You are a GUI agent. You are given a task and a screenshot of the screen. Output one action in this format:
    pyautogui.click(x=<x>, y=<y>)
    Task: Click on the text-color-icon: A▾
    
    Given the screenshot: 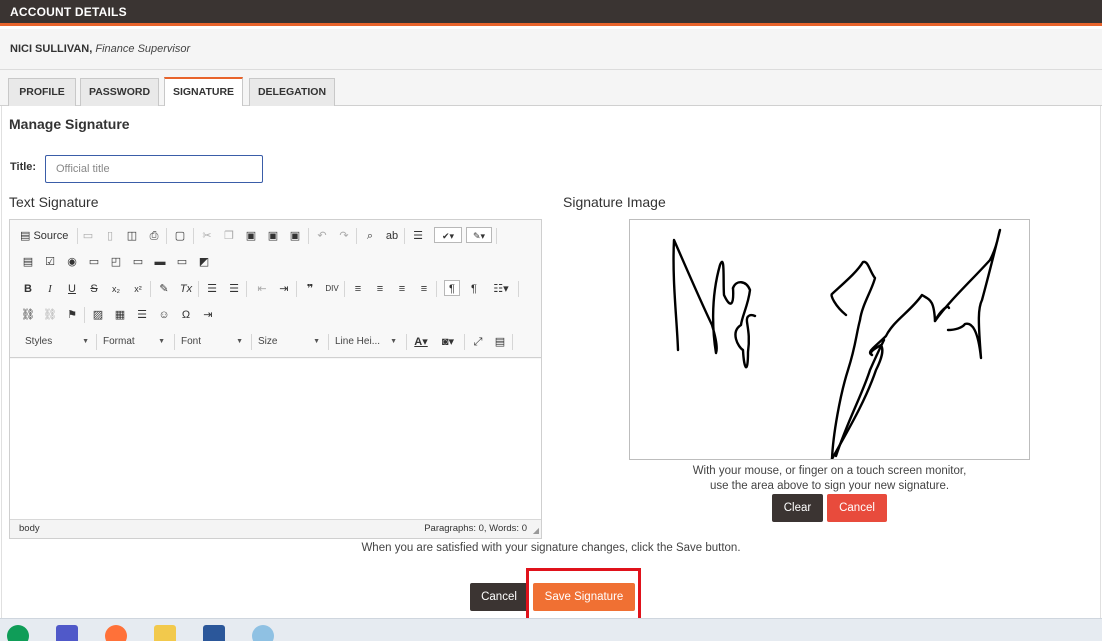 What is the action you would take?
    pyautogui.click(x=421, y=342)
    